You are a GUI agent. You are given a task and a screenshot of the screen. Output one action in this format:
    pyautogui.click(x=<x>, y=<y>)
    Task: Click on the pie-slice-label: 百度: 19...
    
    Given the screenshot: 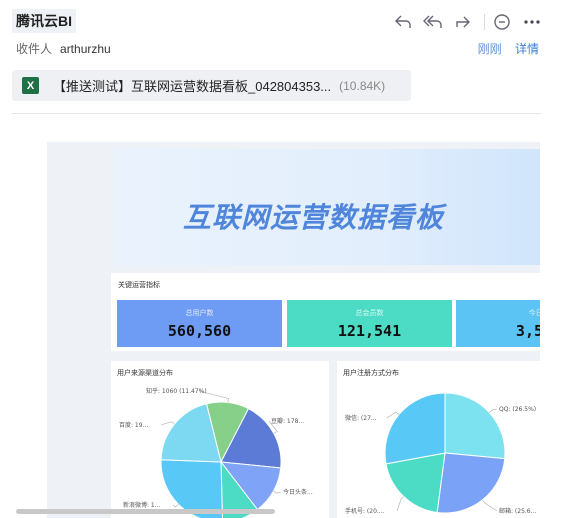 What is the action you would take?
    pyautogui.click(x=133, y=425)
    